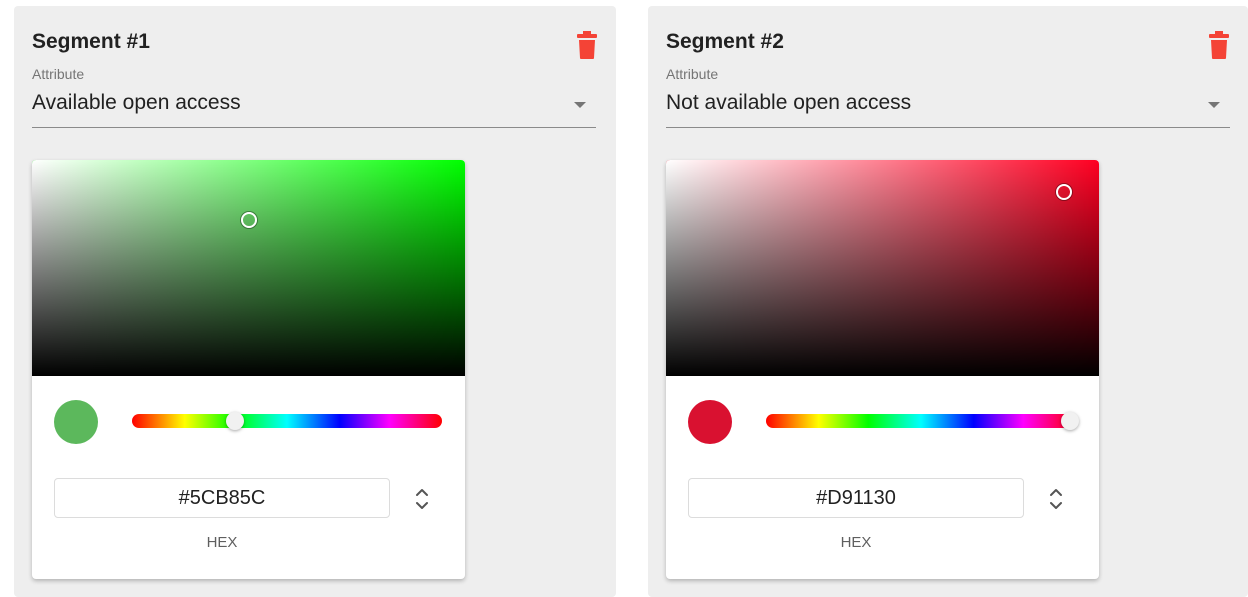  What do you see at coordinates (314, 108) in the screenshot?
I see `attribute-select: Available open access` at bounding box center [314, 108].